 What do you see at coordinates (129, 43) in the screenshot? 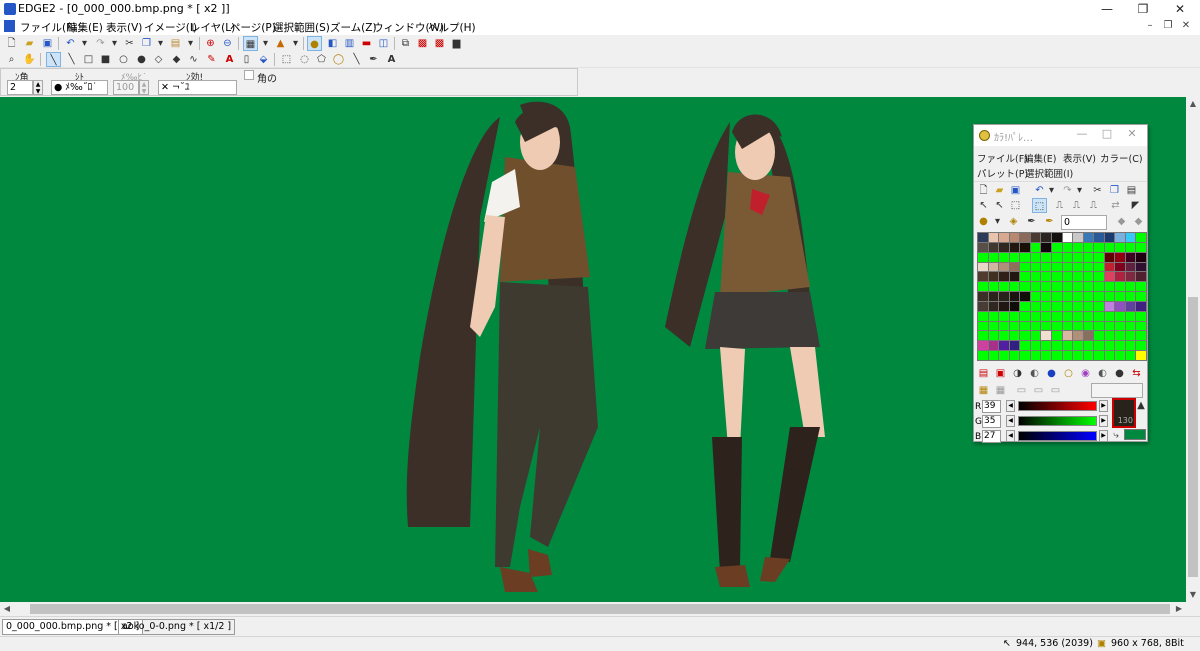
I see `cut-icon: ✂` at bounding box center [129, 43].